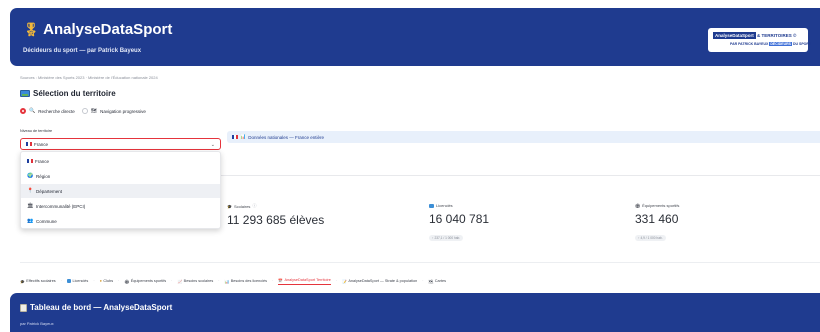 Image resolution: width=820 pixels, height=332 pixels. Describe the element at coordinates (23, 111) in the screenshot. I see `radio-direct-search` at that location.